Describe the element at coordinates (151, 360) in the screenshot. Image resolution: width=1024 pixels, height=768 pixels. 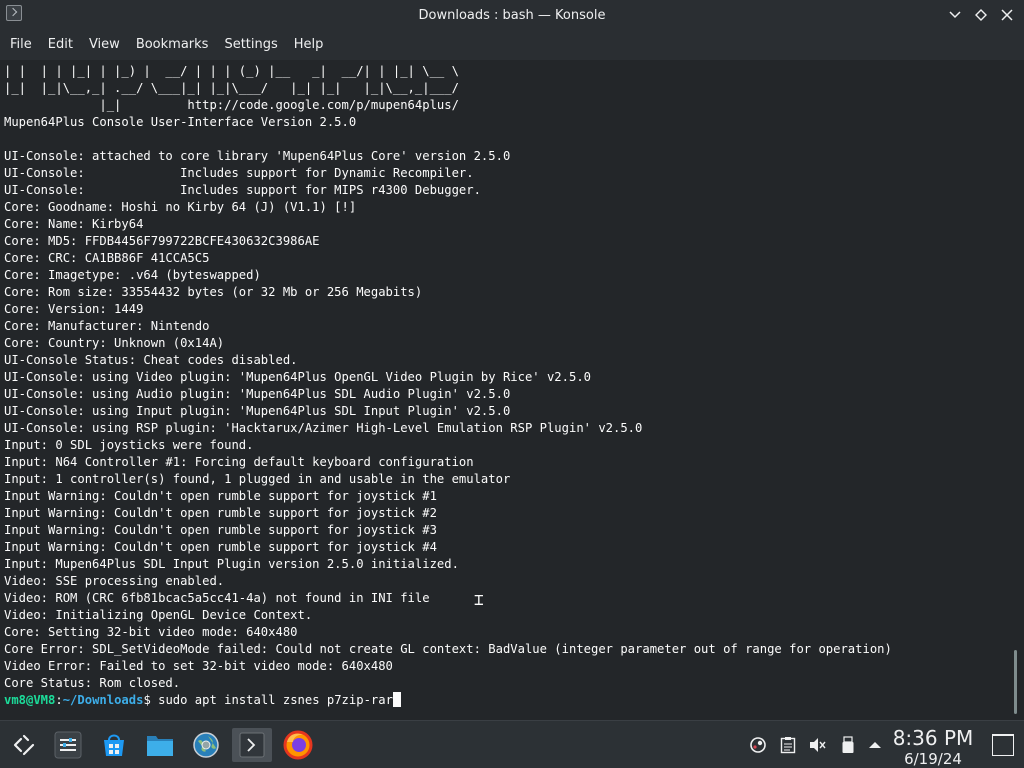
I see `terminal-line: UI-Console Status: Cheat codes disabled.` at that location.